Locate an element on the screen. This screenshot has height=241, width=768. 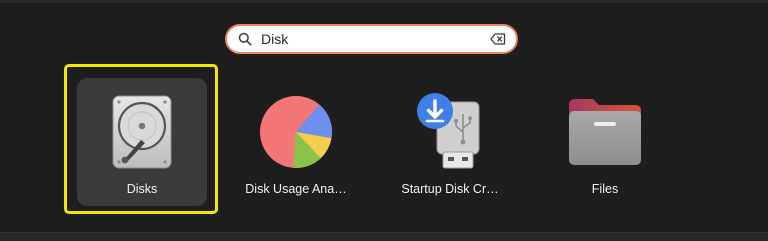
pie-chart-icon is located at coordinates (296, 132).